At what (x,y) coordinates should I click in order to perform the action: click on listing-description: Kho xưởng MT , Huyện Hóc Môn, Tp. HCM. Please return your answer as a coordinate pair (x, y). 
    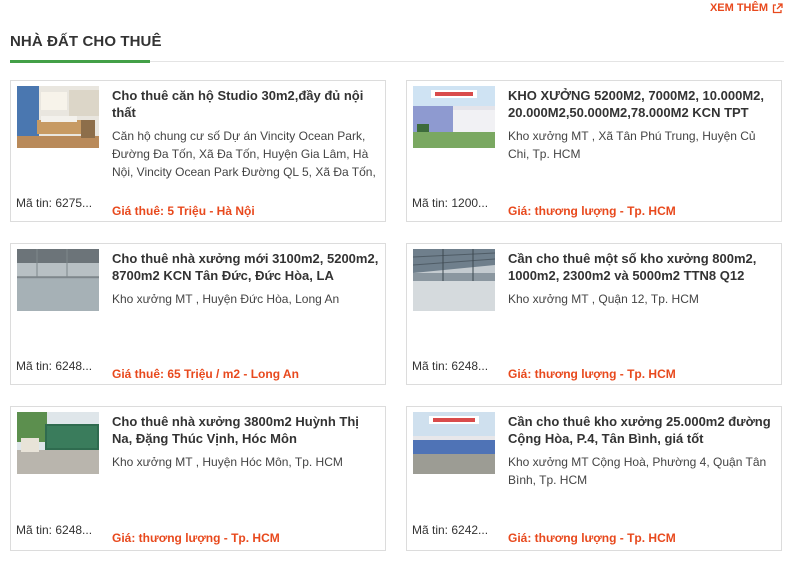
    Looking at the image, I should click on (227, 462).